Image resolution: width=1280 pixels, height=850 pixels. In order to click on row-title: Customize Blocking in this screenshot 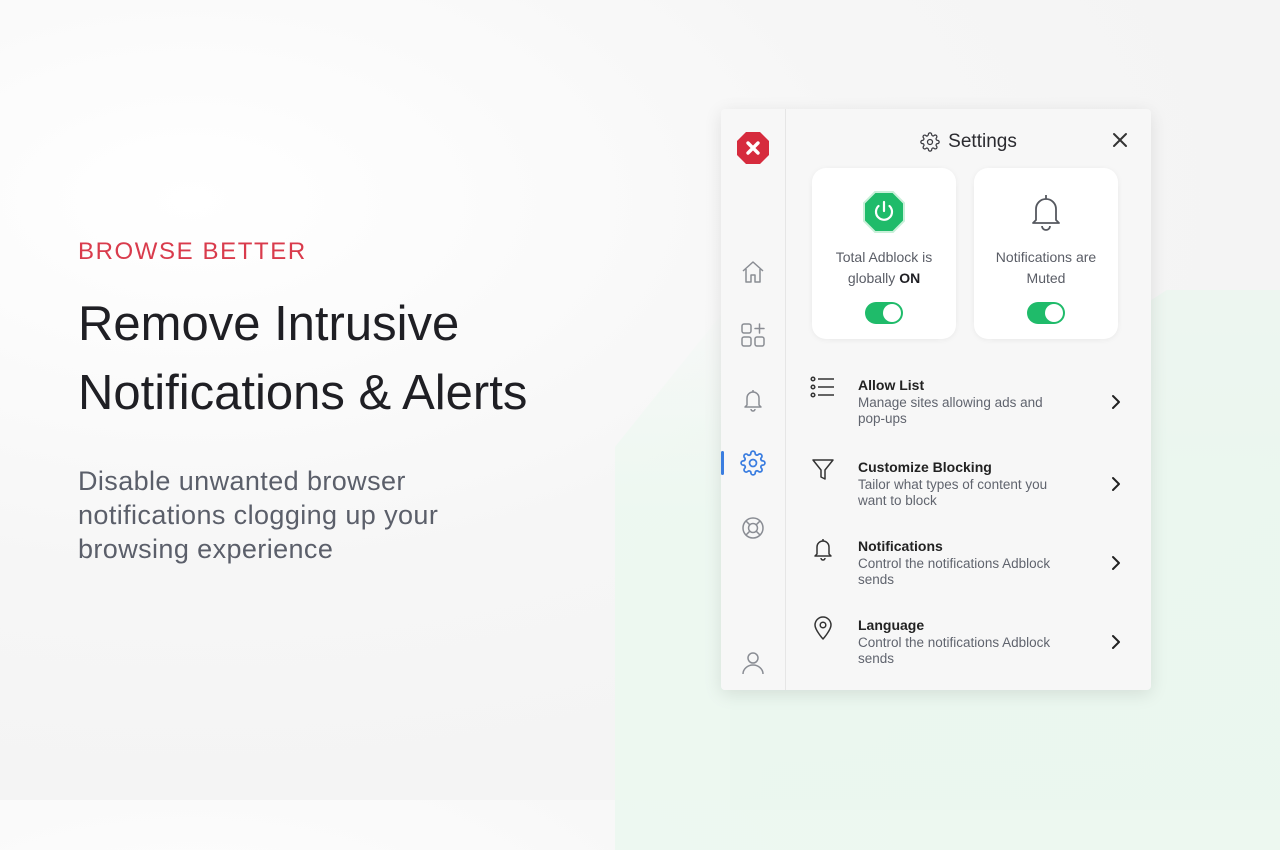, I will do `click(925, 467)`.